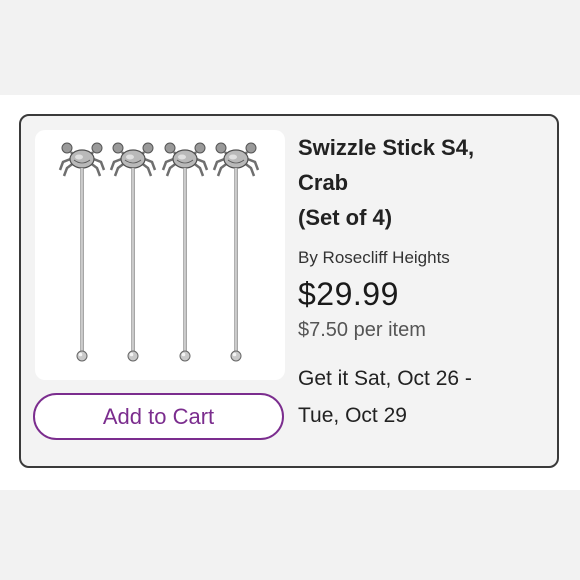 Image resolution: width=580 pixels, height=580 pixels. Describe the element at coordinates (352, 415) in the screenshot. I see `delivery-line: Tue, Oct 29` at that location.